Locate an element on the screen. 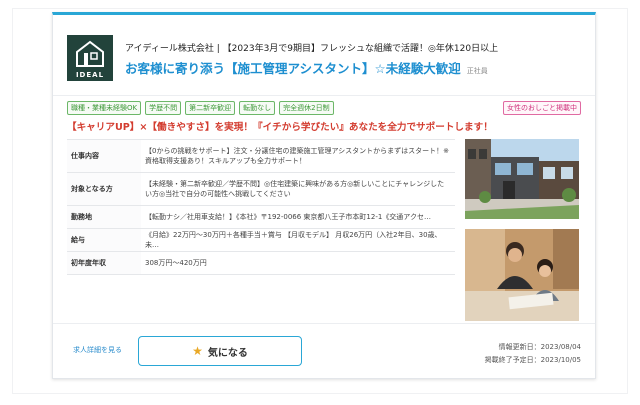 This screenshot has height=405, width=640. staff-photo is located at coordinates (522, 275).